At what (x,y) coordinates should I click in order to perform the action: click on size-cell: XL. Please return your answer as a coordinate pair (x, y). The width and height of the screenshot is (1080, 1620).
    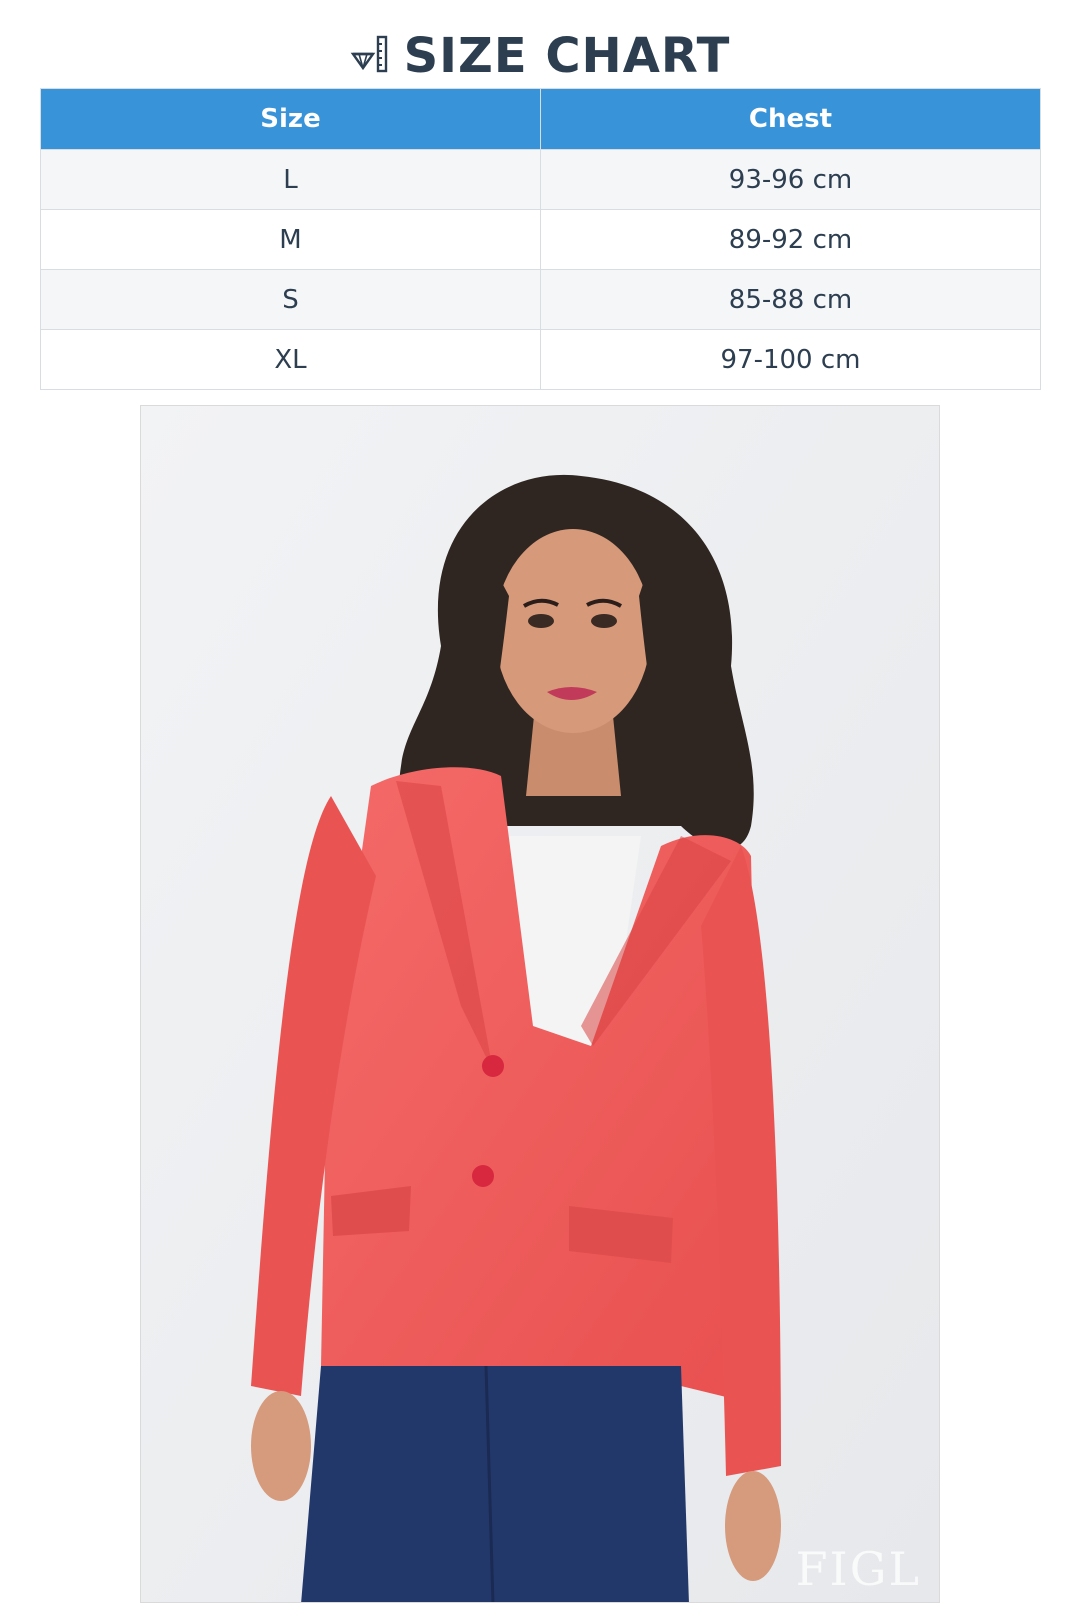
    Looking at the image, I should click on (290, 359).